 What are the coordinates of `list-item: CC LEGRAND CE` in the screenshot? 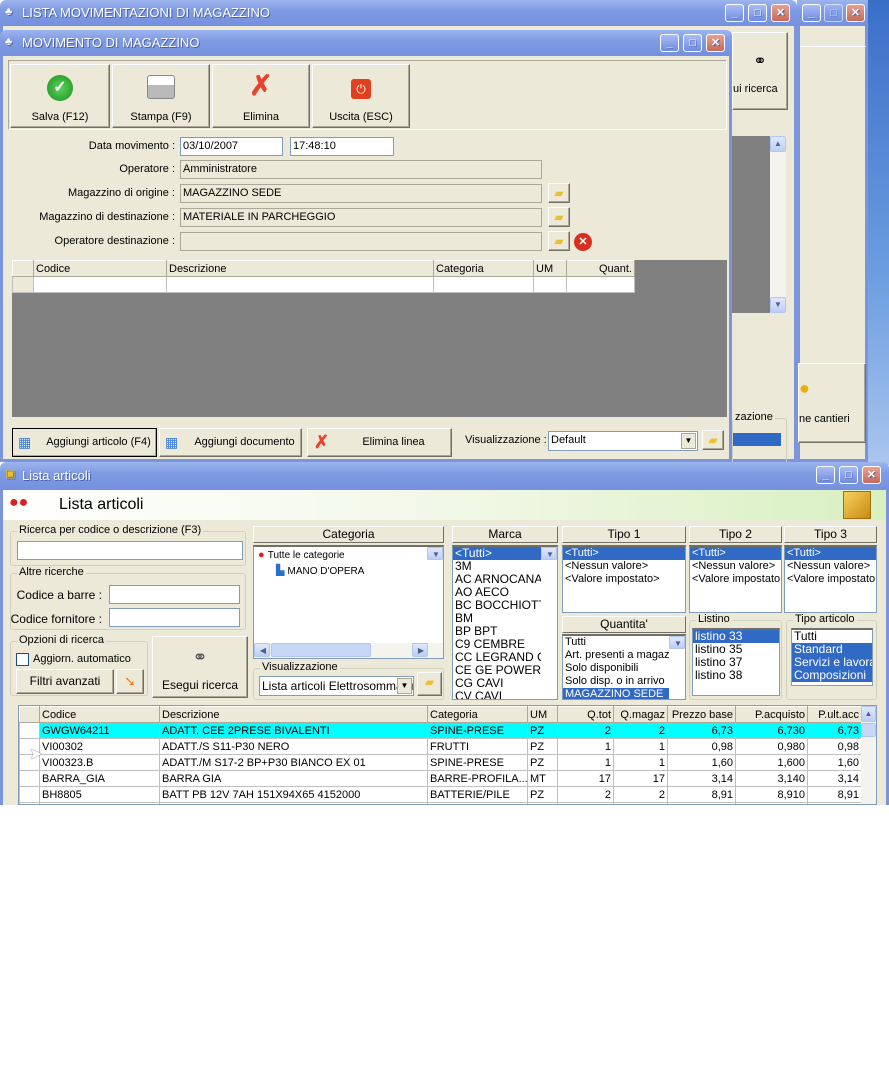 It's located at (497, 657).